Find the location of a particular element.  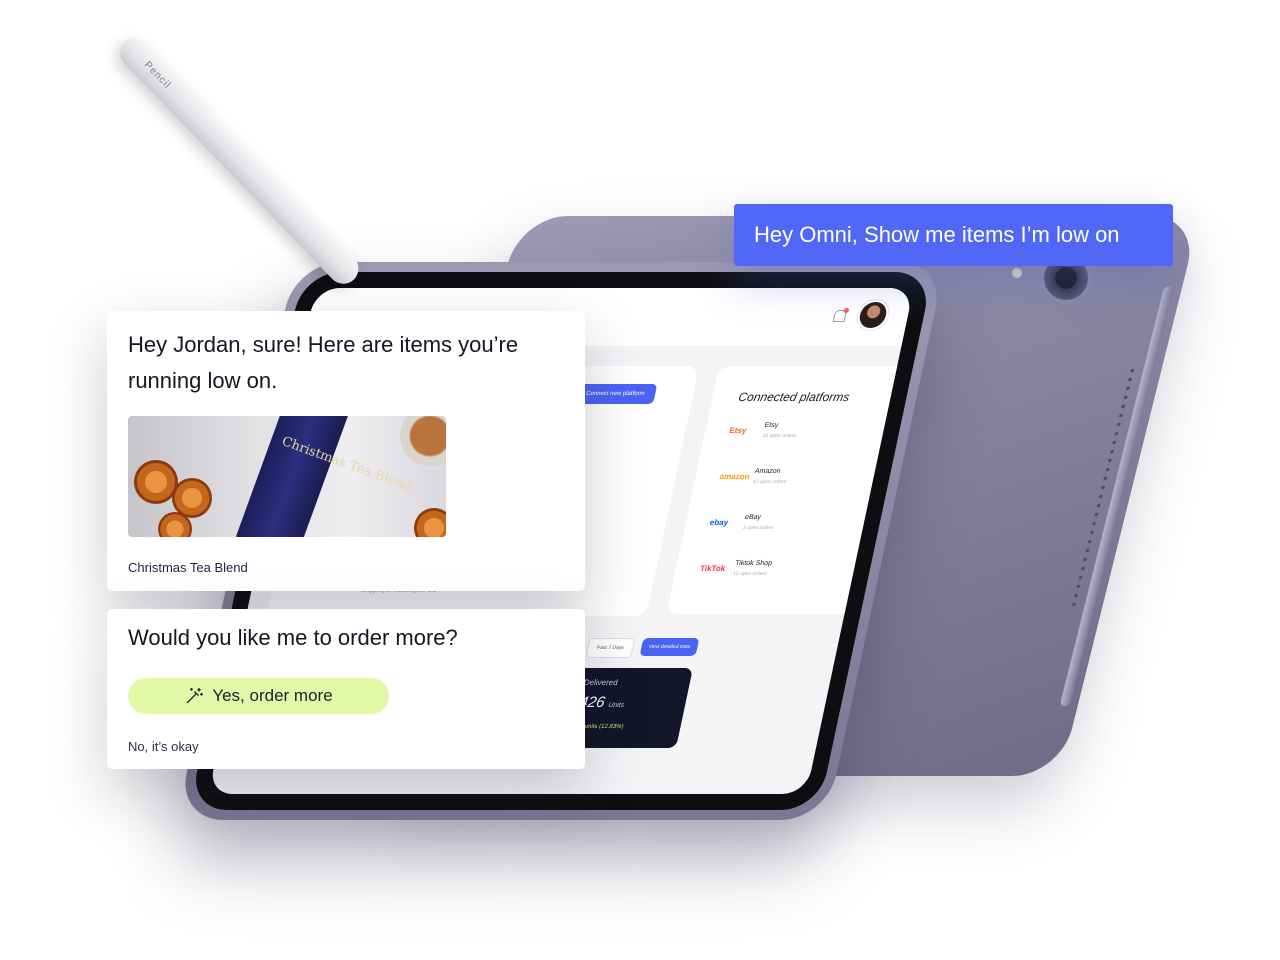

platform-row-ebay: ebay eBay 3 open orders is located at coordinates (783, 529).